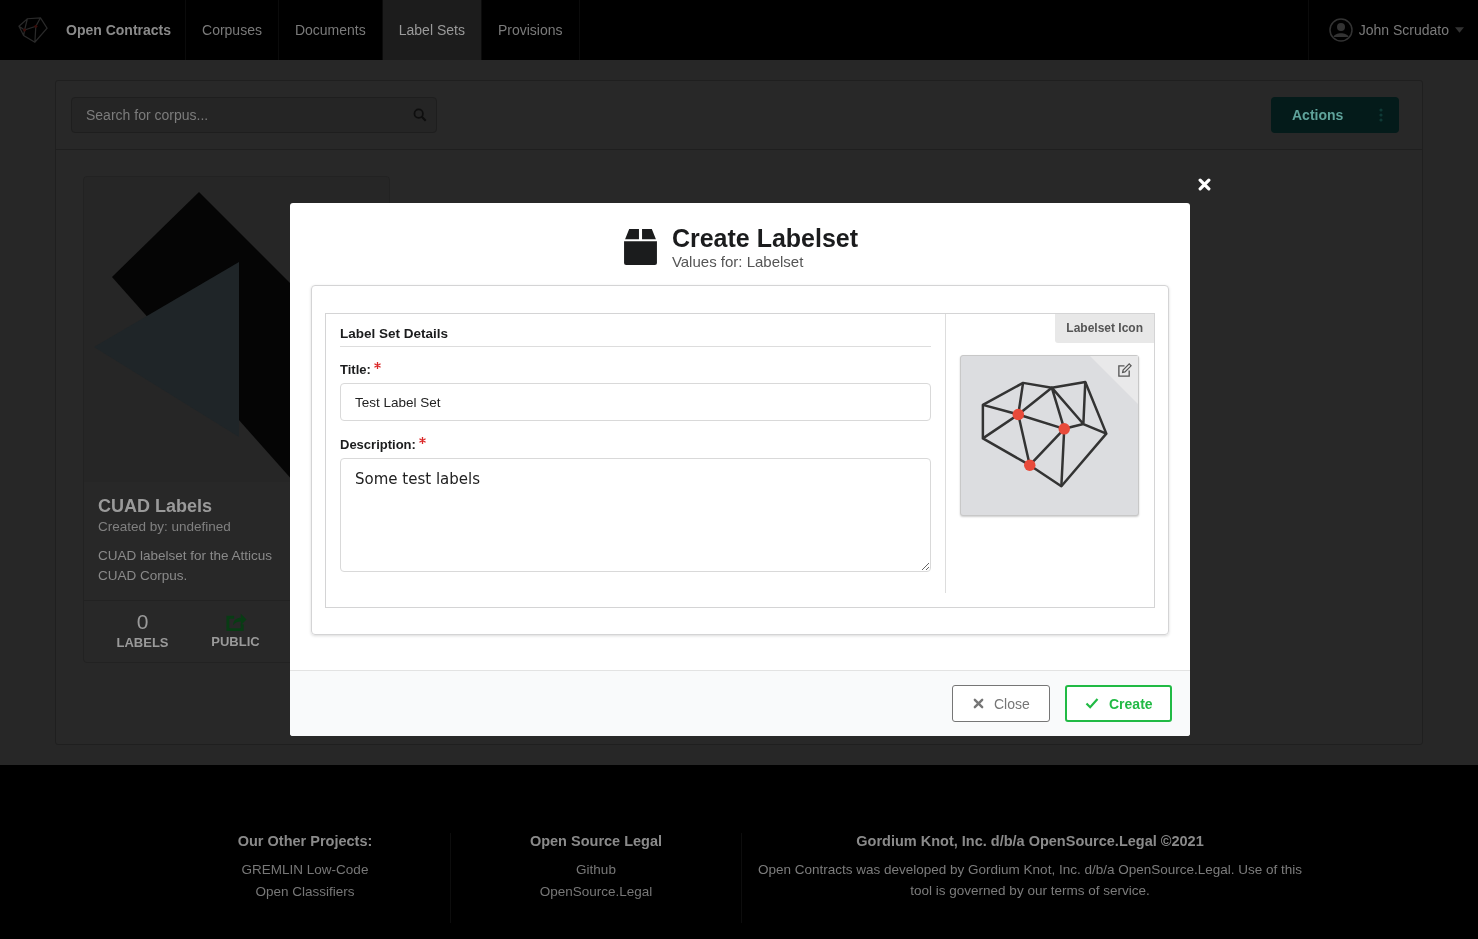 This screenshot has width=1478, height=939. Describe the element at coordinates (1459, 30) in the screenshot. I see `caret-icon` at that location.